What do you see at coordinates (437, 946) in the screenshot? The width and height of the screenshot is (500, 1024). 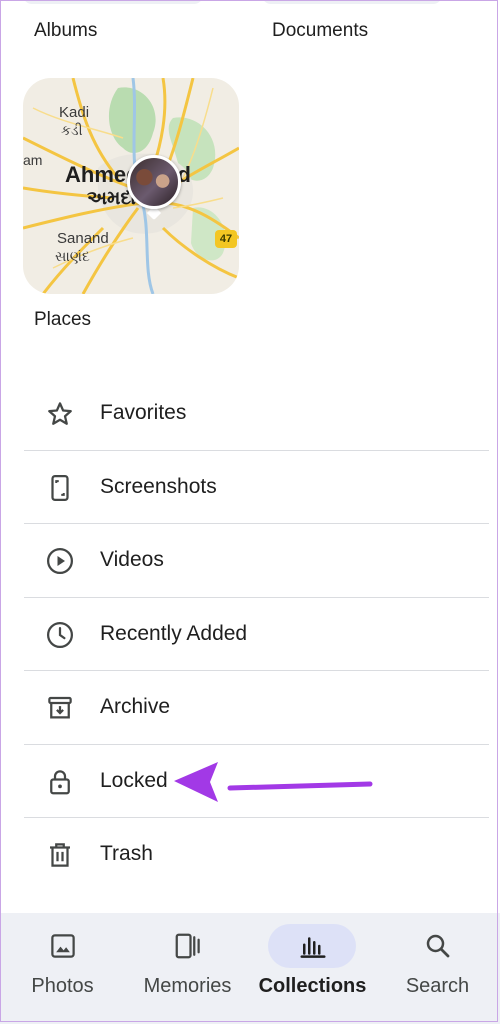 I see `search-icon` at bounding box center [437, 946].